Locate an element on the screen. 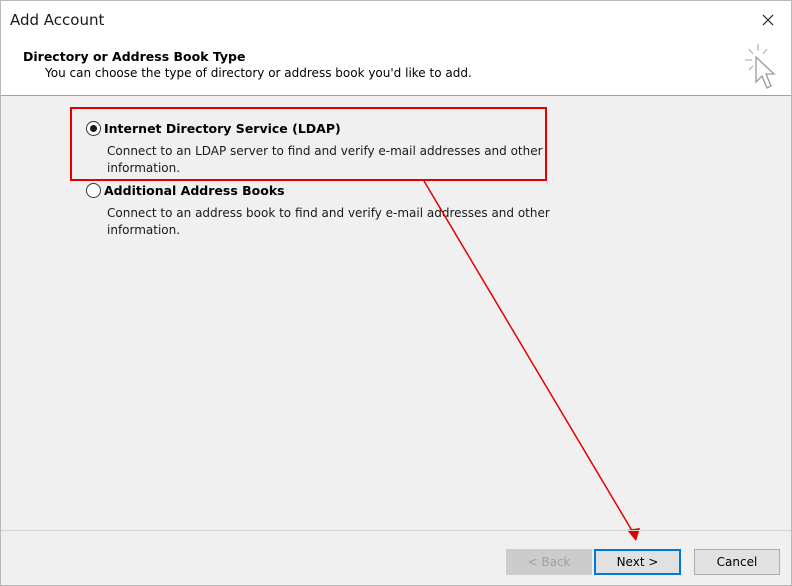 The width and height of the screenshot is (792, 586). title-bar: Add Account is located at coordinates (396, 19).